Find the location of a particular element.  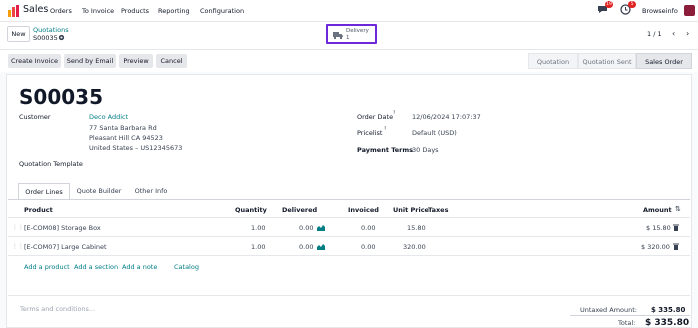

truck-icon is located at coordinates (338, 35).